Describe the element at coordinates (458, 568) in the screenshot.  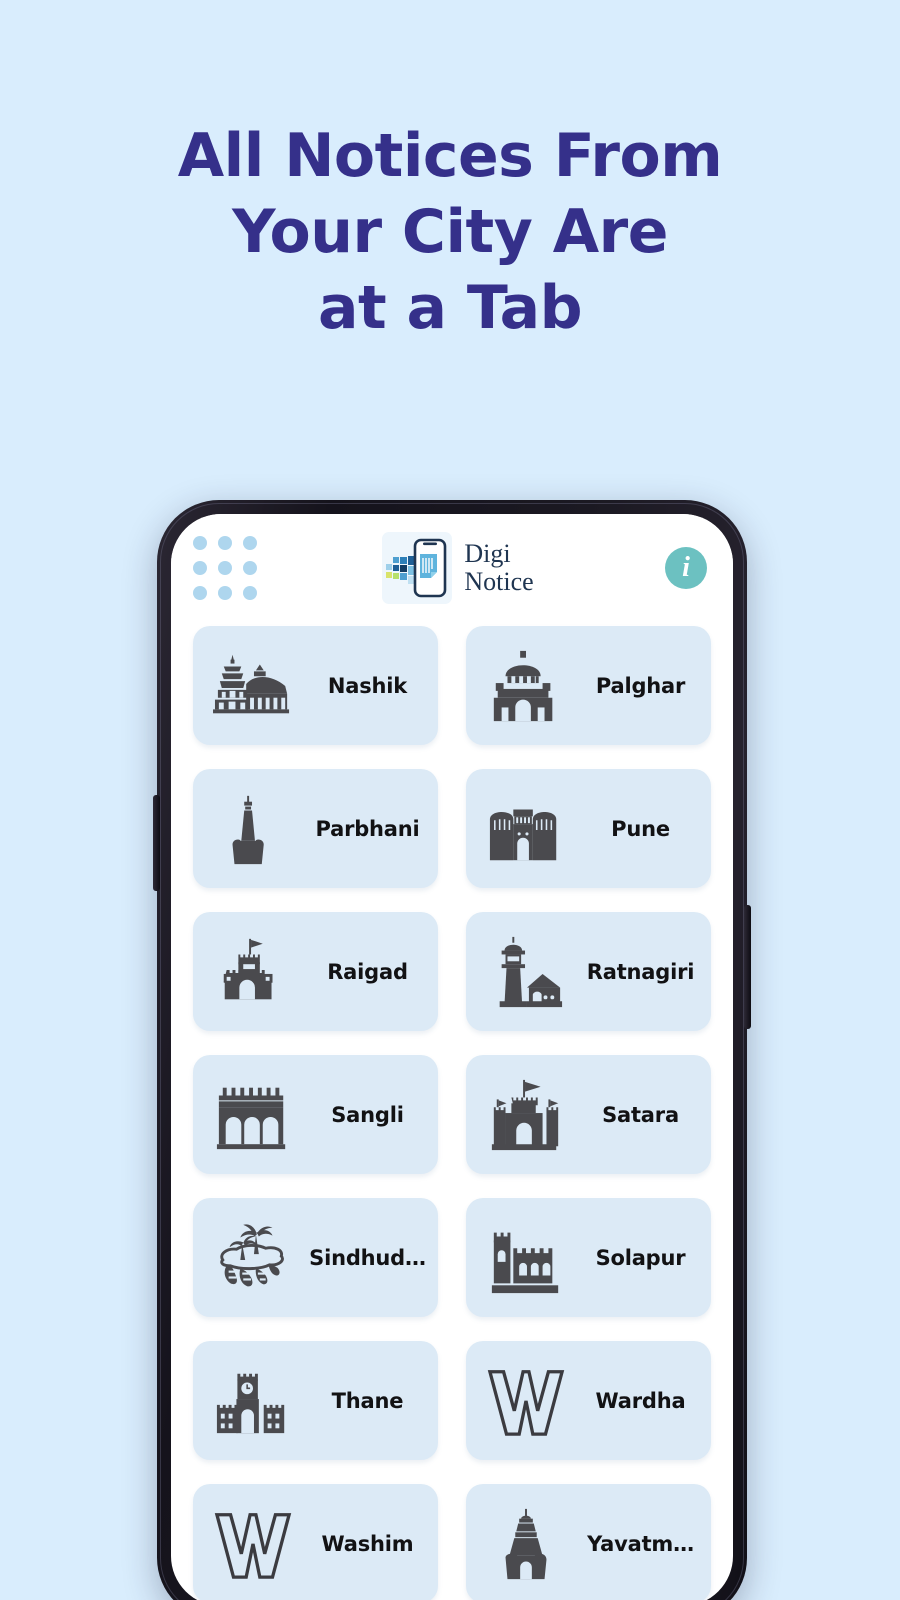
I see `app-brand: Digi Notice` at that location.